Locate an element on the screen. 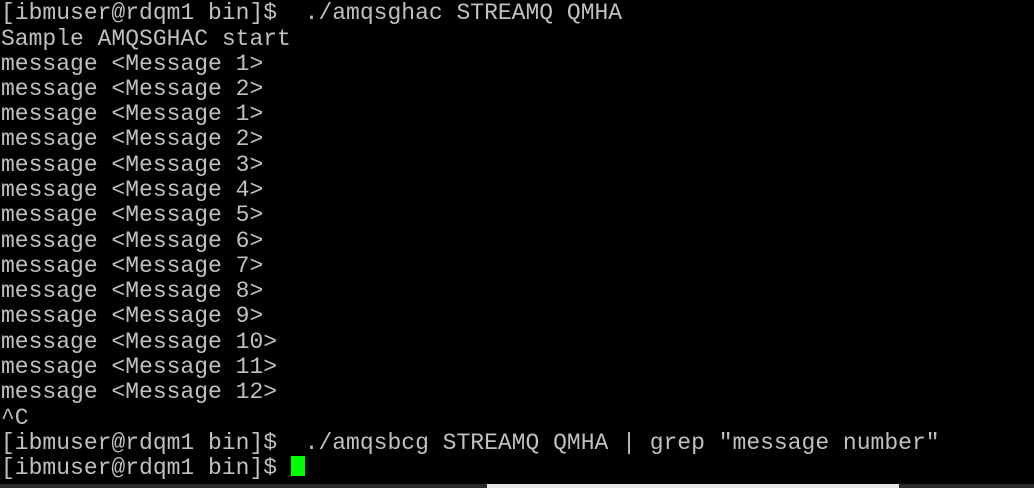  terminal-line: message <Message 9> is located at coordinates (132, 316).